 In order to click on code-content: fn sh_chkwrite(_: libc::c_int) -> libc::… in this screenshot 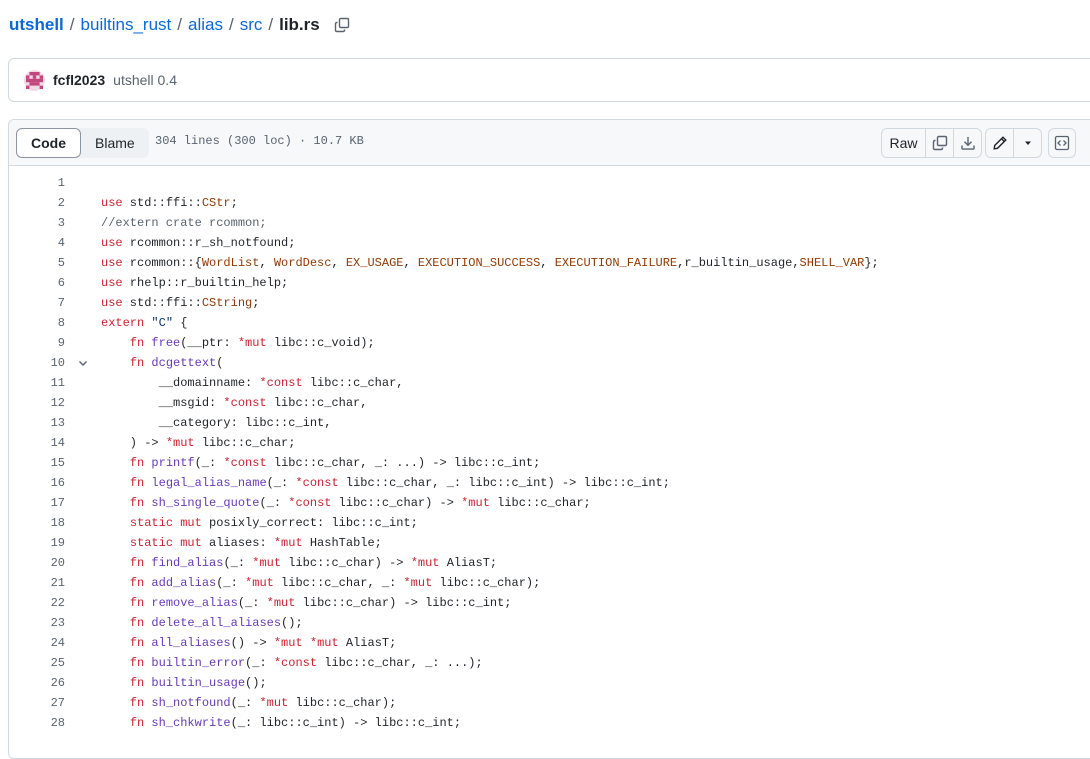, I will do `click(281, 723)`.